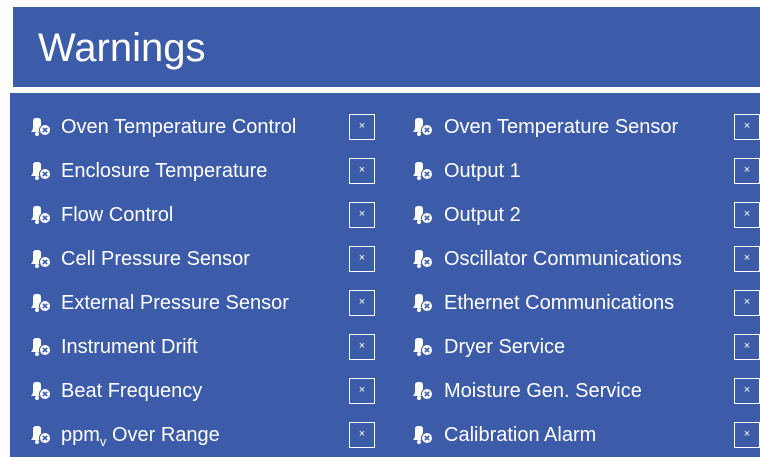 This screenshot has height=457, width=760. I want to click on warning-row: Beat Frequency ×, so click(200, 391).